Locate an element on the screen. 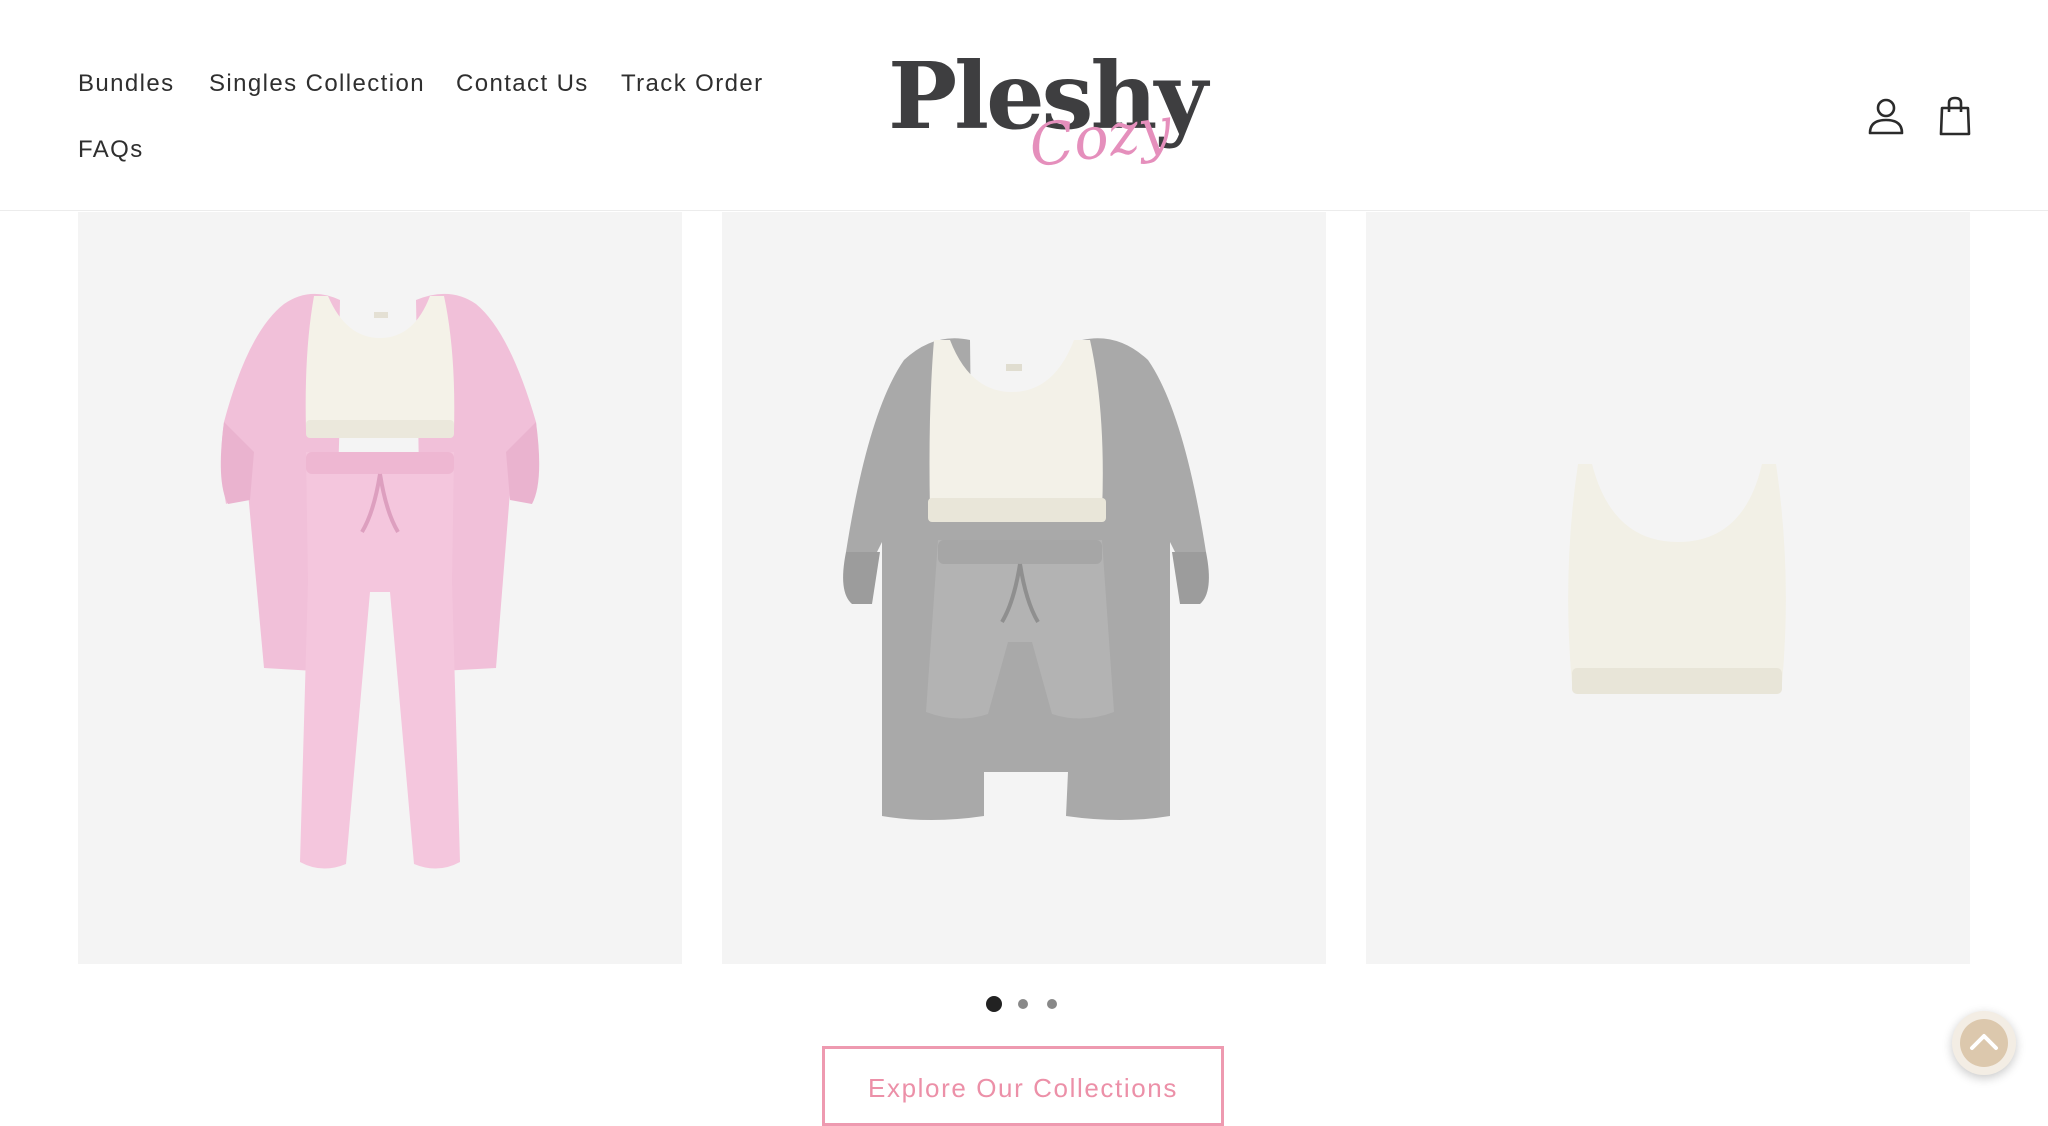 The image size is (2048, 1126). scroll-to-top-button is located at coordinates (1984, 1043).